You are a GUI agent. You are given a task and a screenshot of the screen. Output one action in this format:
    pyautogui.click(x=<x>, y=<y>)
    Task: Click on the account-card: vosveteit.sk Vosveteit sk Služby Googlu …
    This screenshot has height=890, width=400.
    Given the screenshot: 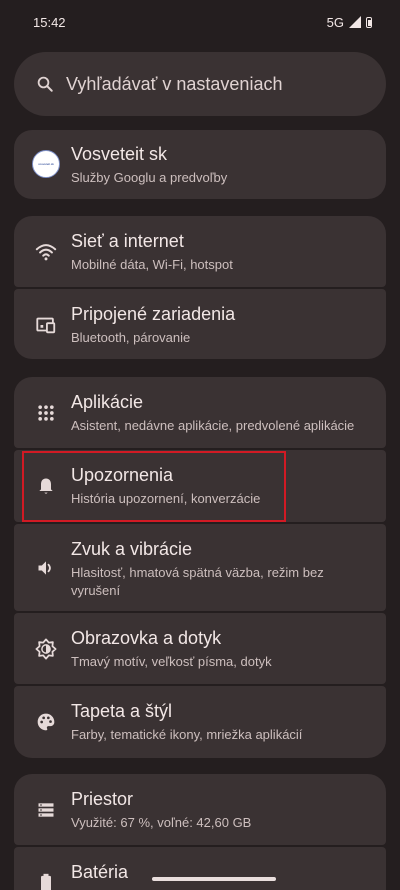 What is the action you would take?
    pyautogui.click(x=200, y=164)
    